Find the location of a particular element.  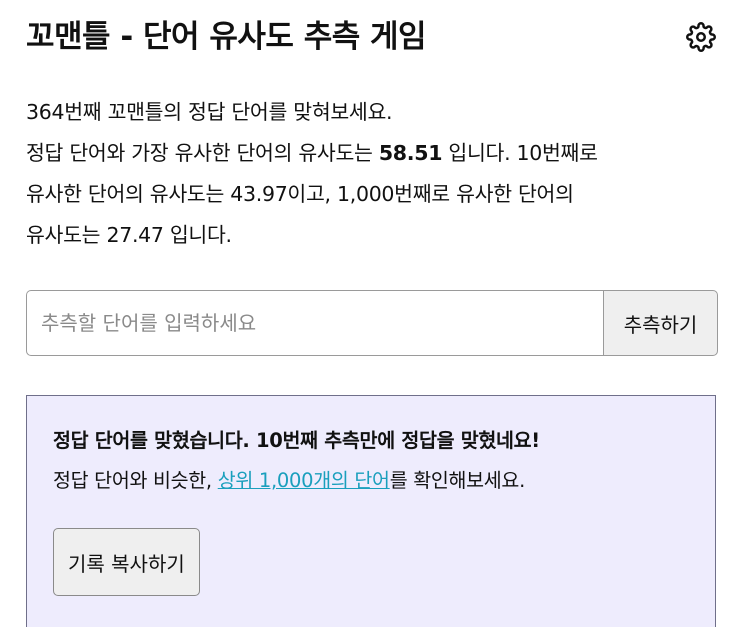

result-message: 정답 단어와 비슷한, 상위 1,000개의 단어를 확인해보세요. is located at coordinates (289, 481).